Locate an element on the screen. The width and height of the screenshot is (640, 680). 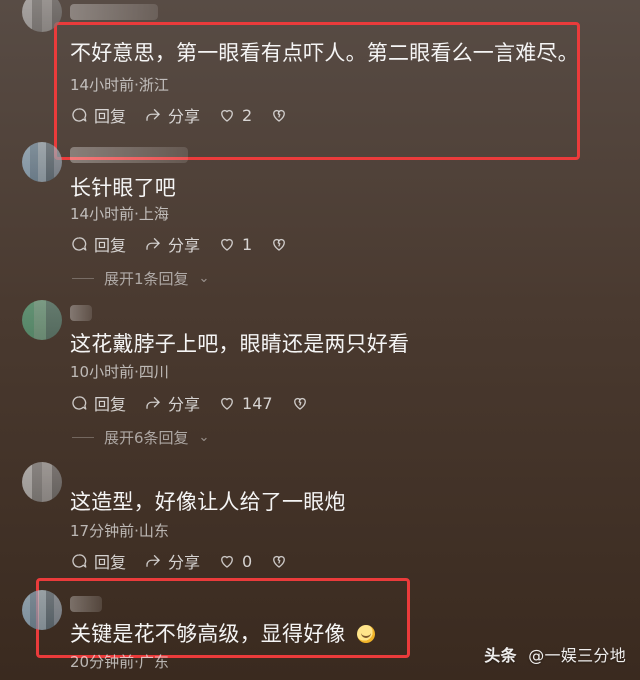
like-button: 1 is located at coordinates (235, 244).